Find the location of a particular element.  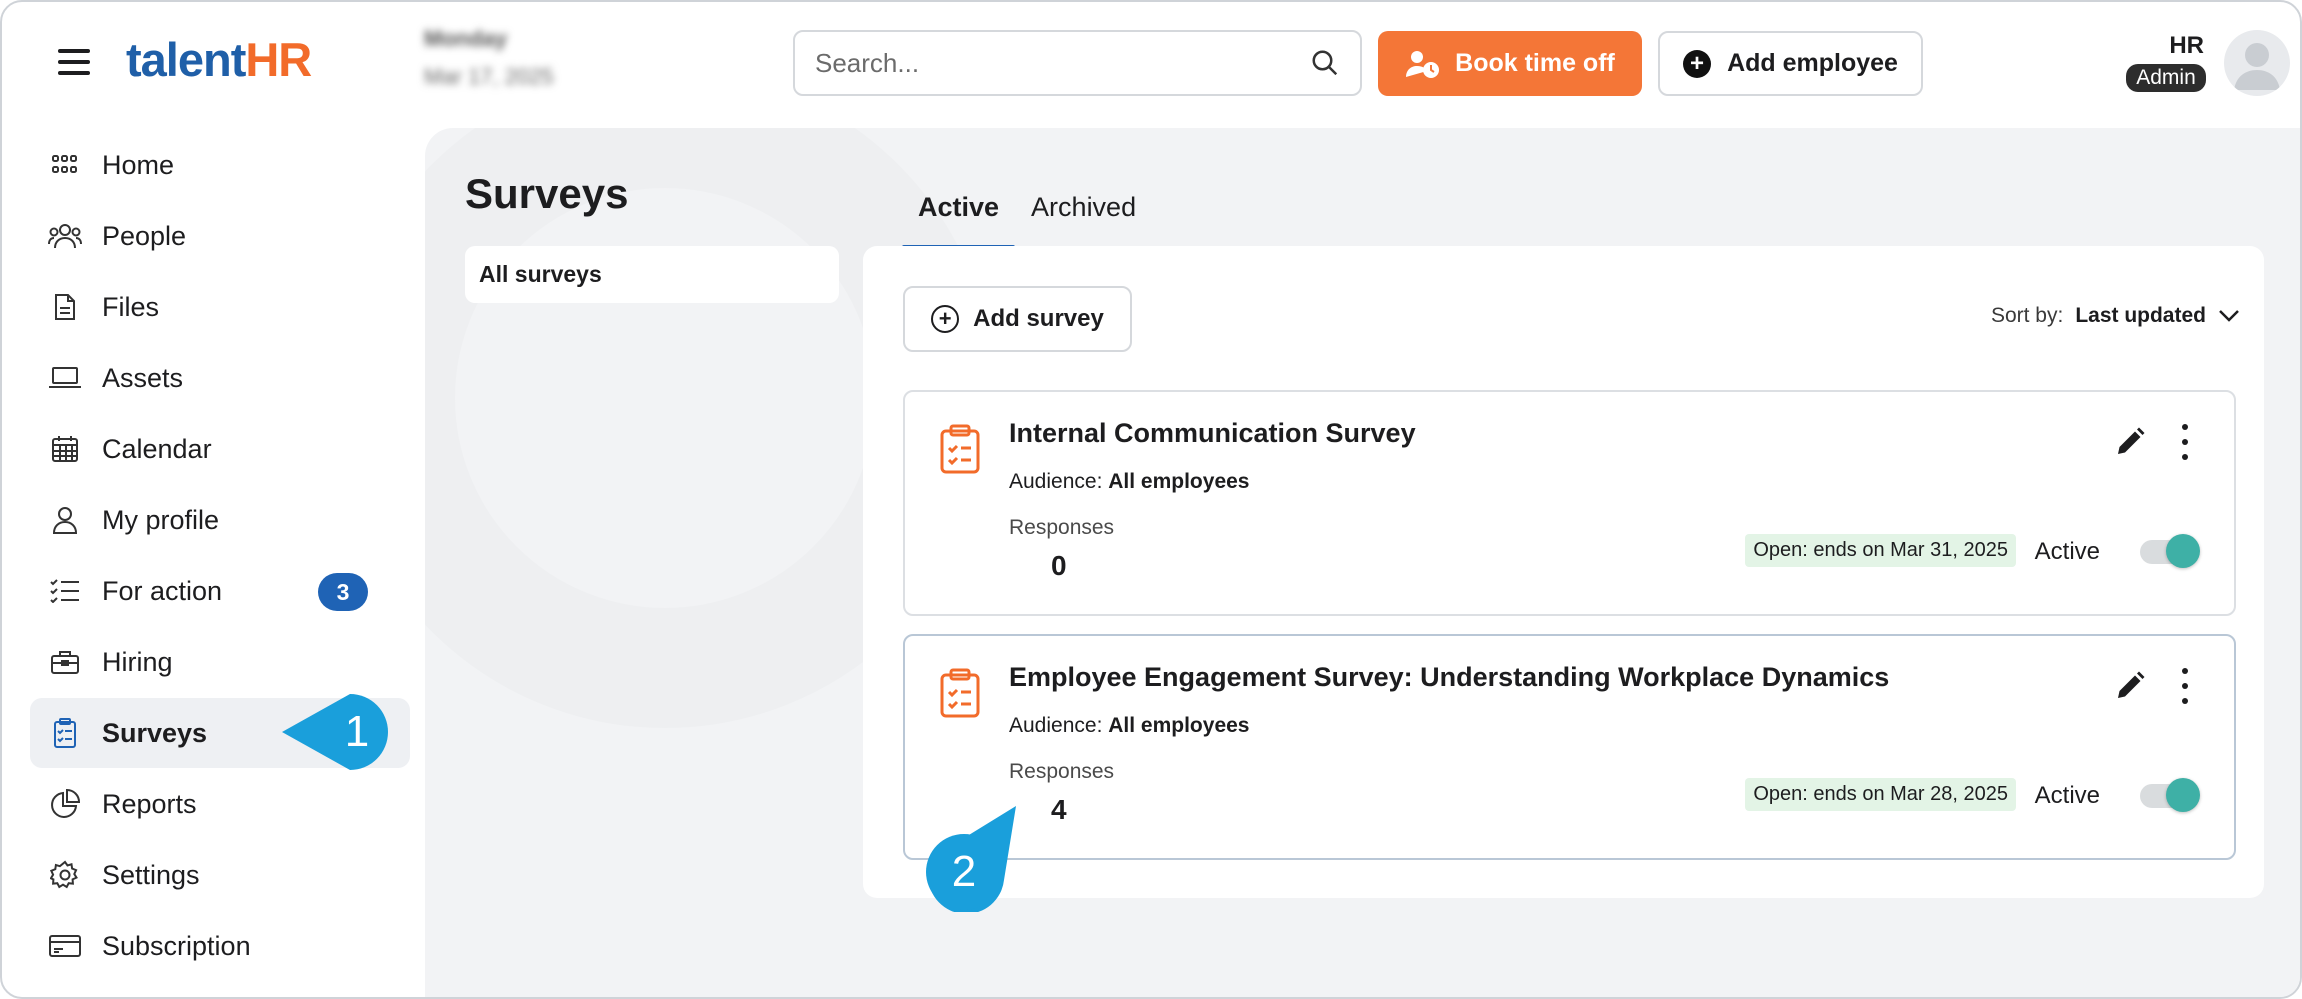

responses-count: 4 is located at coordinates (1059, 810).